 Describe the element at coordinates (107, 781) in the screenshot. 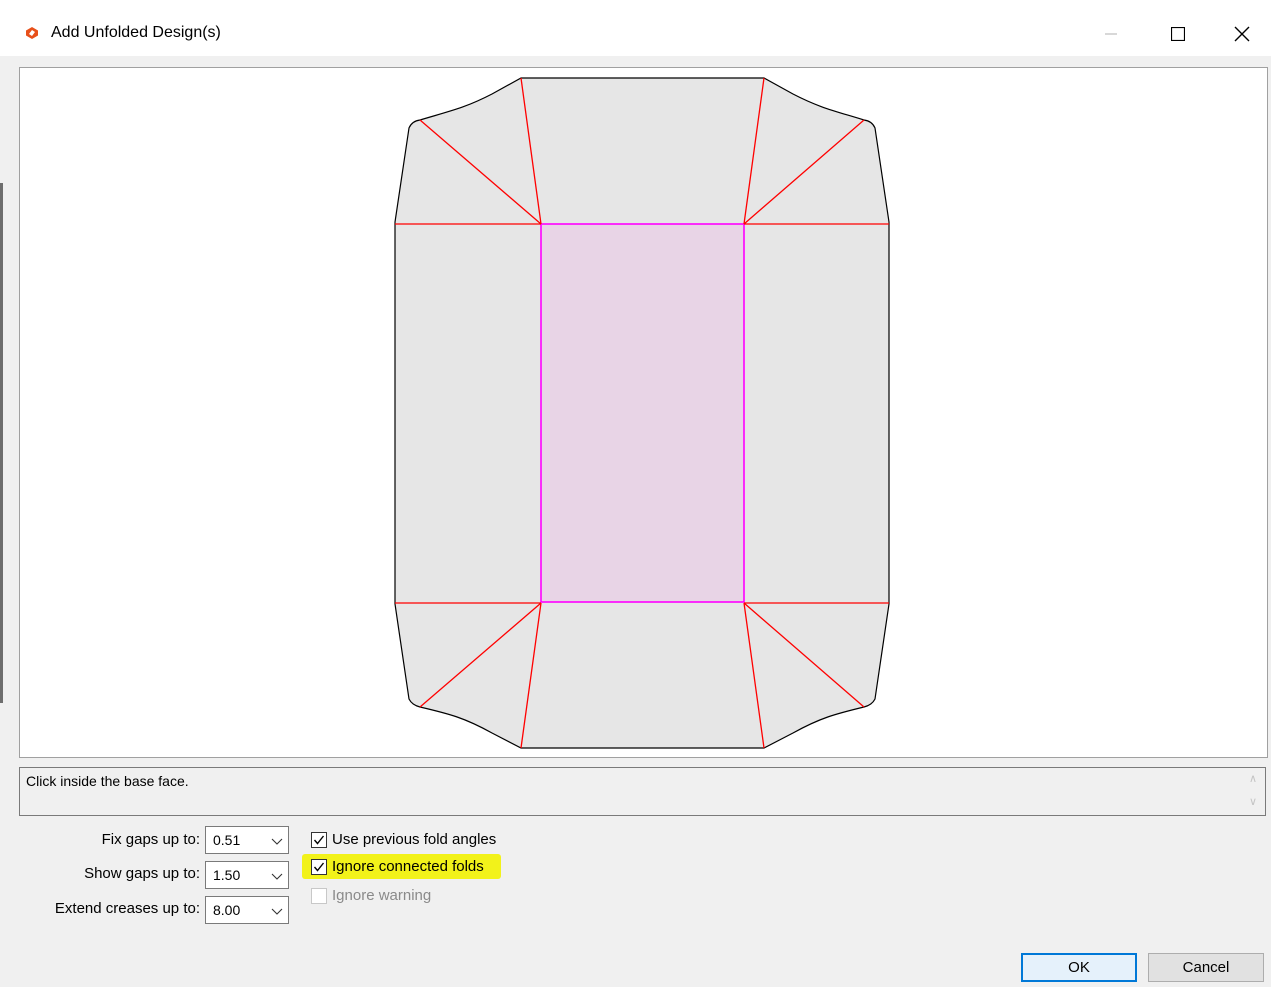

I see `status-message: Click inside the base face.` at that location.